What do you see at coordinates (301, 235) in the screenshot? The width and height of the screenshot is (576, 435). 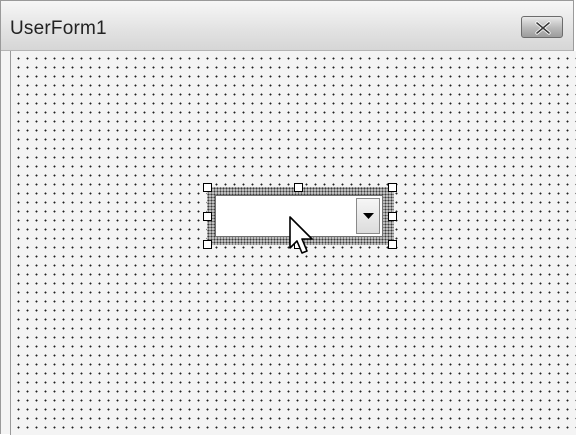 I see `mouse-pointer-icon` at bounding box center [301, 235].